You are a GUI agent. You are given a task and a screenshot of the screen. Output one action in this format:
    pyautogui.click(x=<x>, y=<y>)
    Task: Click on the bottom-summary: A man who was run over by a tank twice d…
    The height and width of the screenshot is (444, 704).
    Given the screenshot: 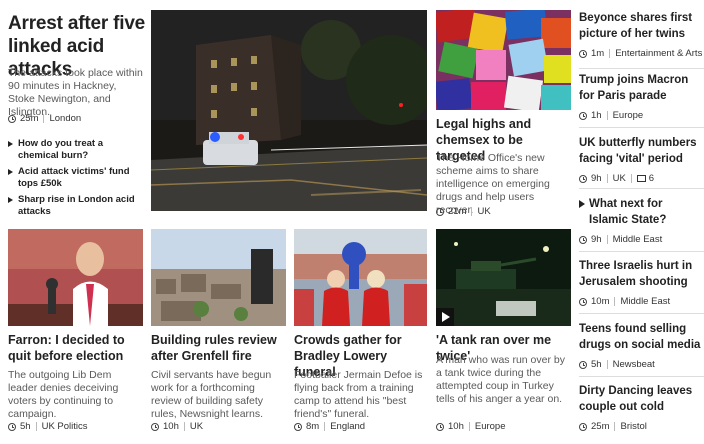 What is the action you would take?
    pyautogui.click(x=500, y=379)
    